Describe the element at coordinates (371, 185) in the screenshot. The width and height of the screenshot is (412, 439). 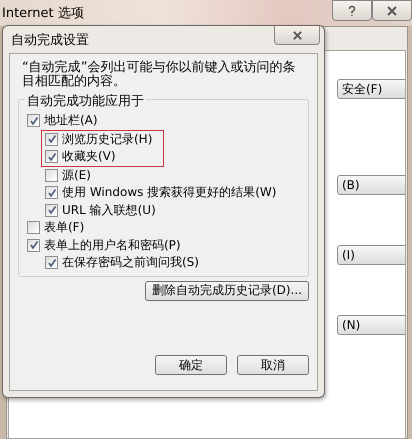
I see `settings-button: (B)` at that location.